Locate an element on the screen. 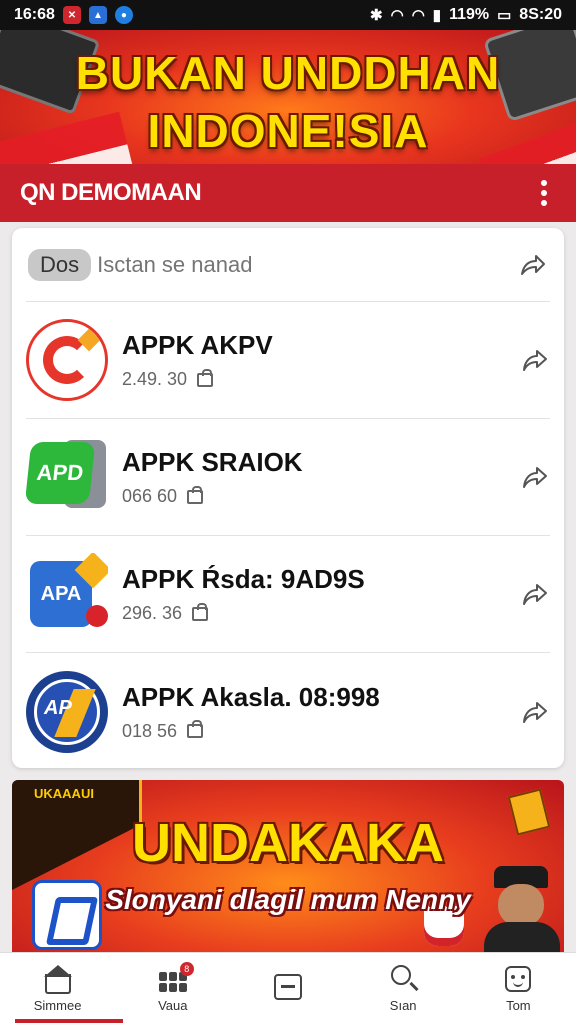 This screenshot has height=1024, width=576. search-row: Dos is located at coordinates (288, 265).